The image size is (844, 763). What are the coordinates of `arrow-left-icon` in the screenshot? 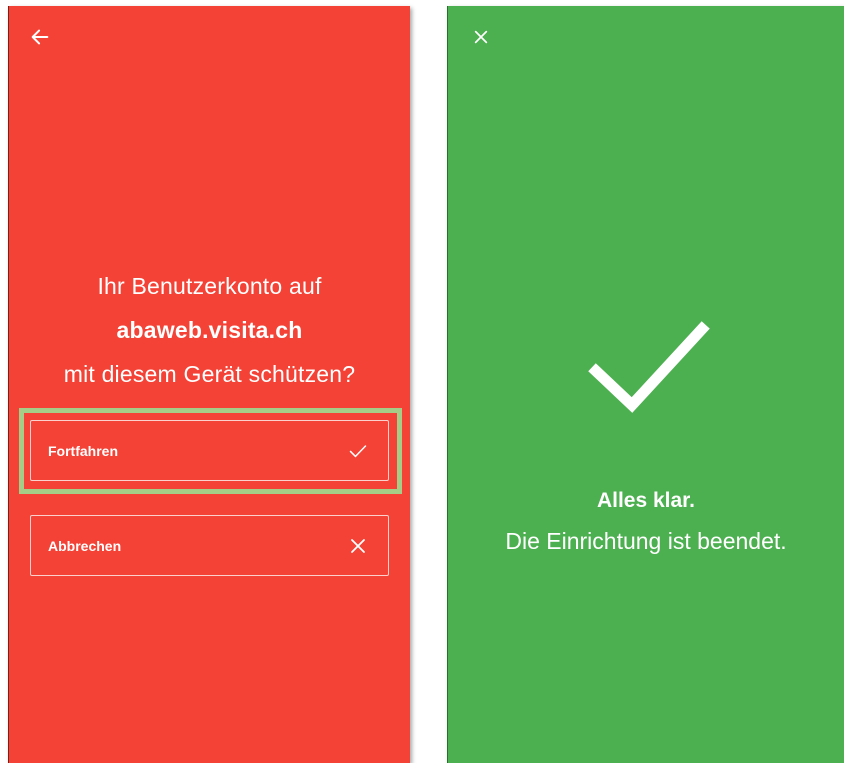 It's located at (40, 37).